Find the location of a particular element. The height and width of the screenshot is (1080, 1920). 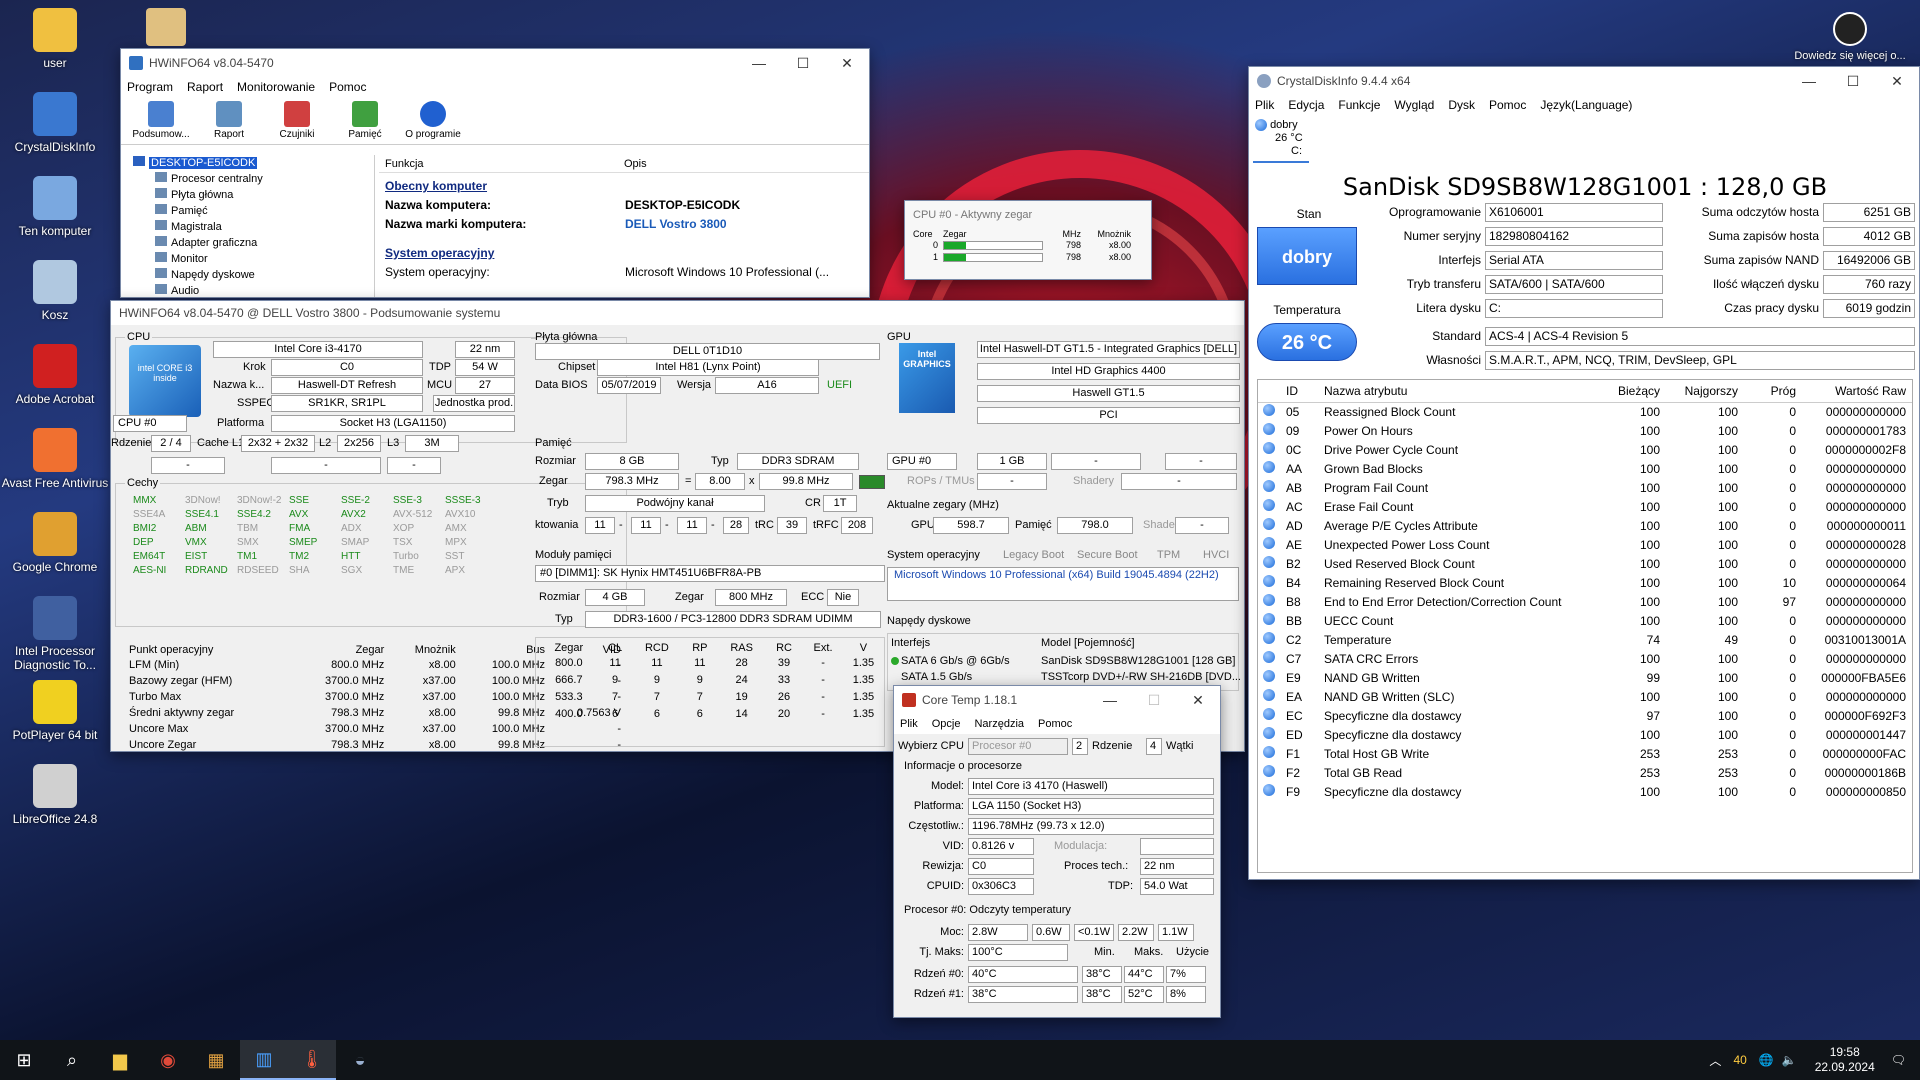

toolbar-button: Pamięć is located at coordinates (365, 120).